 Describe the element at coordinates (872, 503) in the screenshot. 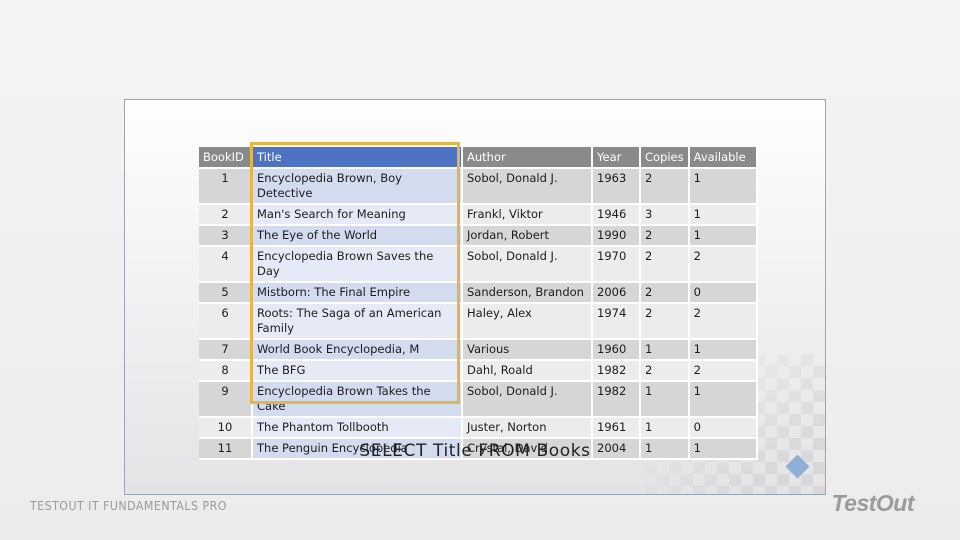

I see `testout-logo: TestOut` at that location.